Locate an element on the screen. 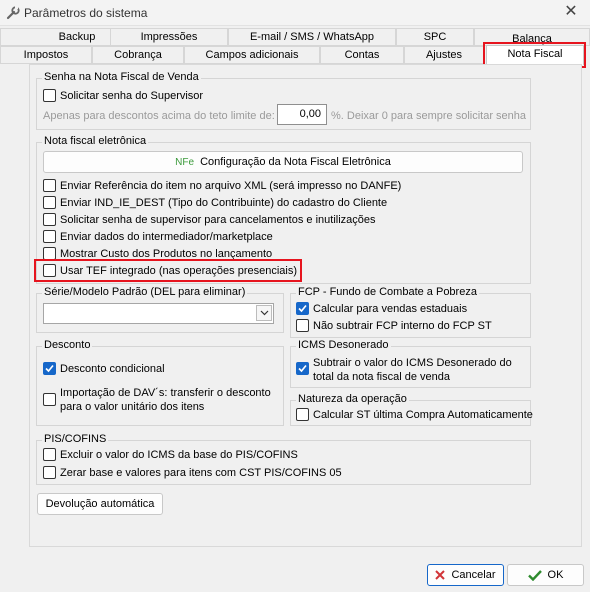  serie-modelo-legend: Série/Modelo Padrão (DEL para eliminar) is located at coordinates (145, 292).